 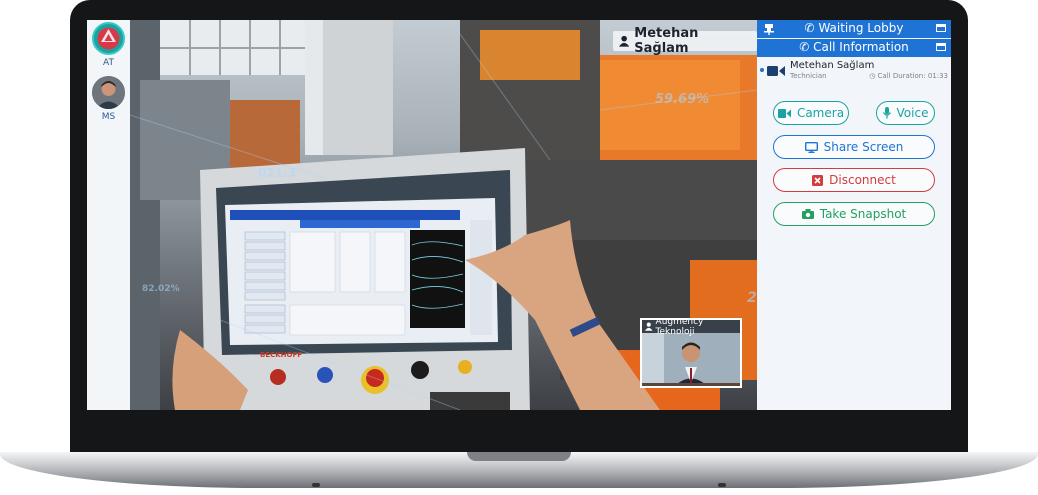 I want to click on machine-brand: BECKHOFF, so click(x=281, y=355).